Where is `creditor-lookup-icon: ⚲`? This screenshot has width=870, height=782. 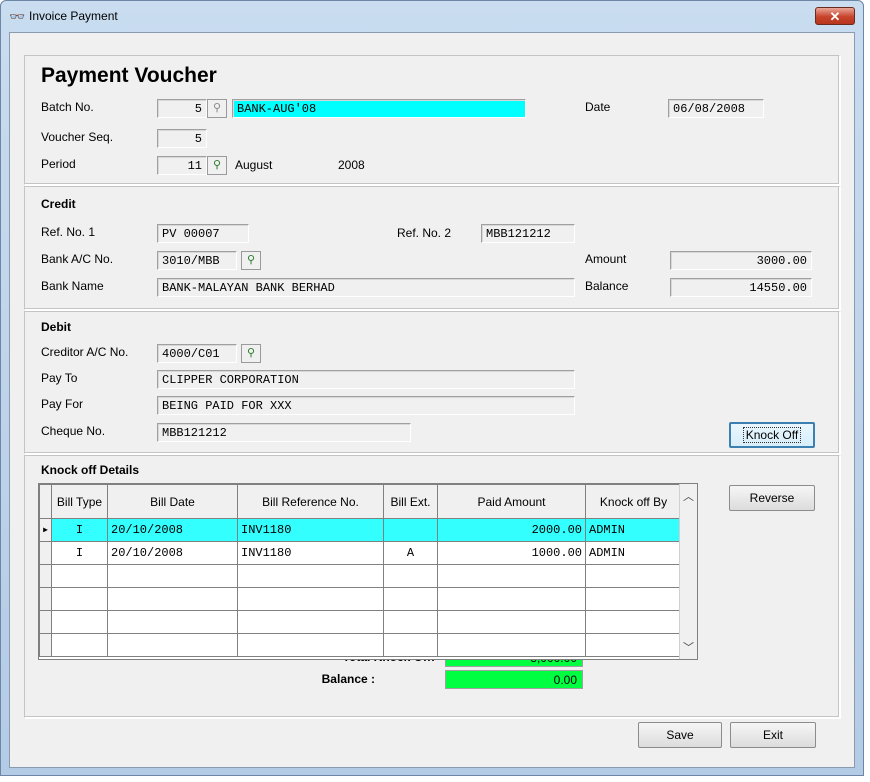 creditor-lookup-icon: ⚲ is located at coordinates (251, 353).